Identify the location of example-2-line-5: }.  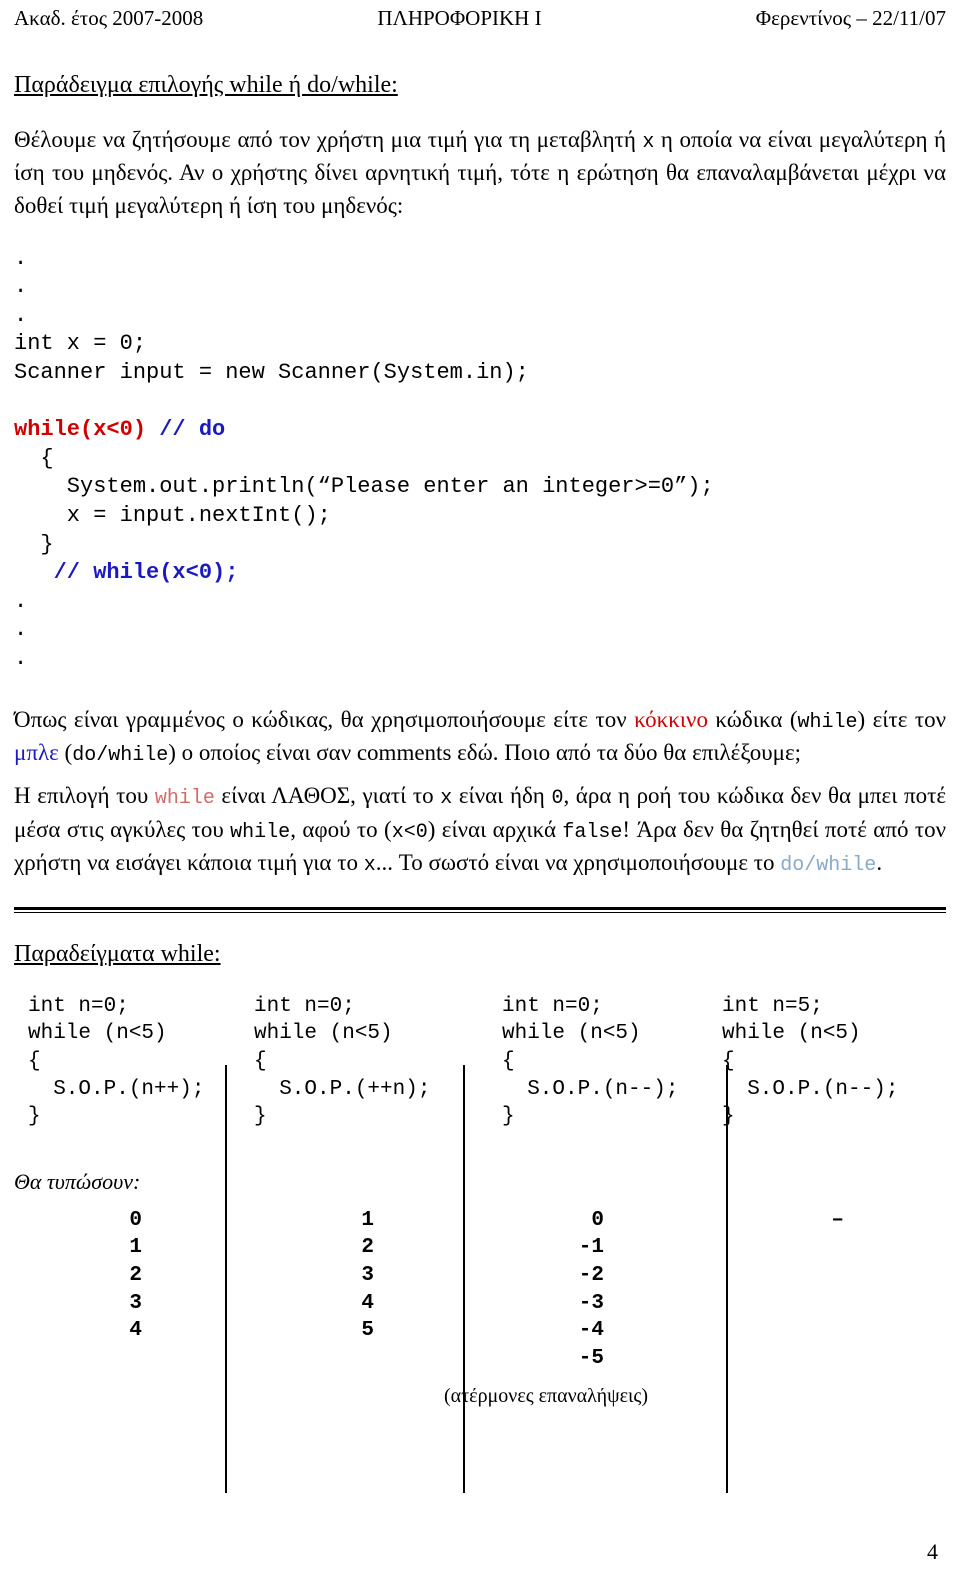
(260, 1117).